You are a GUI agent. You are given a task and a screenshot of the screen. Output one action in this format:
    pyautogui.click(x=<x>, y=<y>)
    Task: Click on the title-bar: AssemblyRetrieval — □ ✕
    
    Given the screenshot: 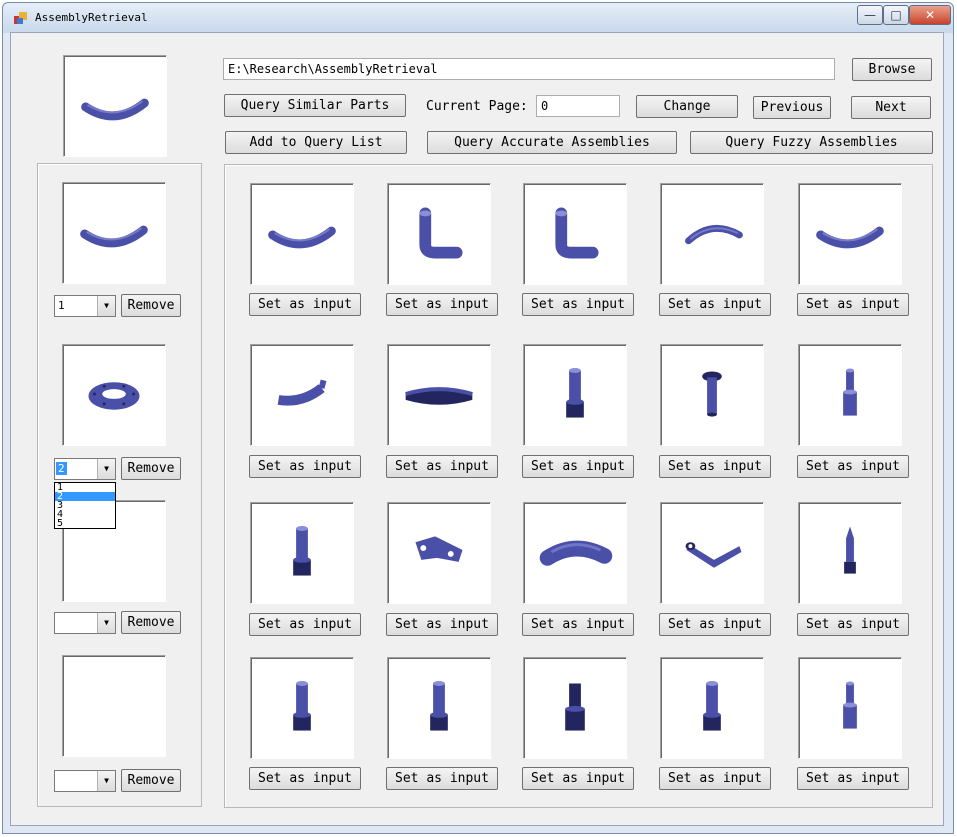 What is the action you would take?
    pyautogui.click(x=478, y=18)
    